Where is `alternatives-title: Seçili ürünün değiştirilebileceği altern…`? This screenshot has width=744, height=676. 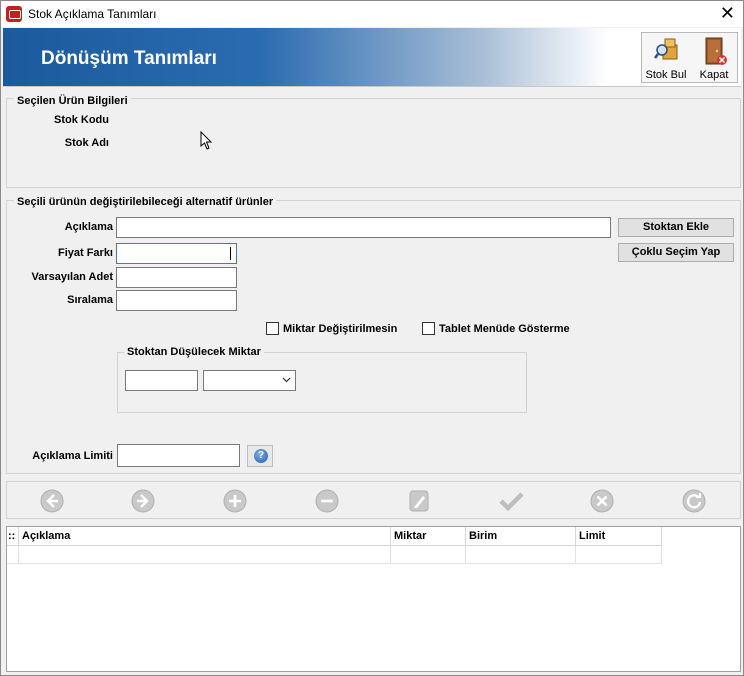
alternatives-title: Seçili ürünün değiştirilebileceği altern… is located at coordinates (145, 202).